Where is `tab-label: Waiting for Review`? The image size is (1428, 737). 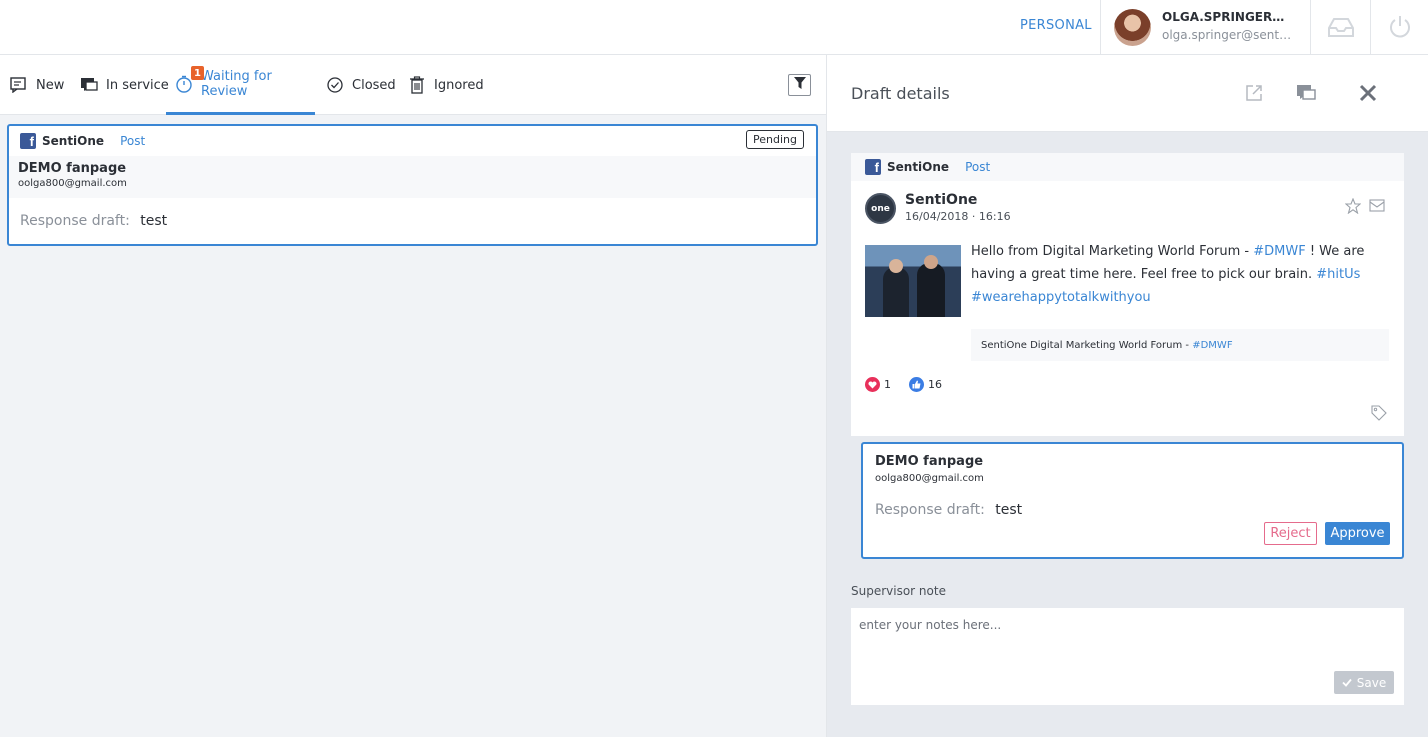 tab-label: Waiting for Review is located at coordinates (236, 83).